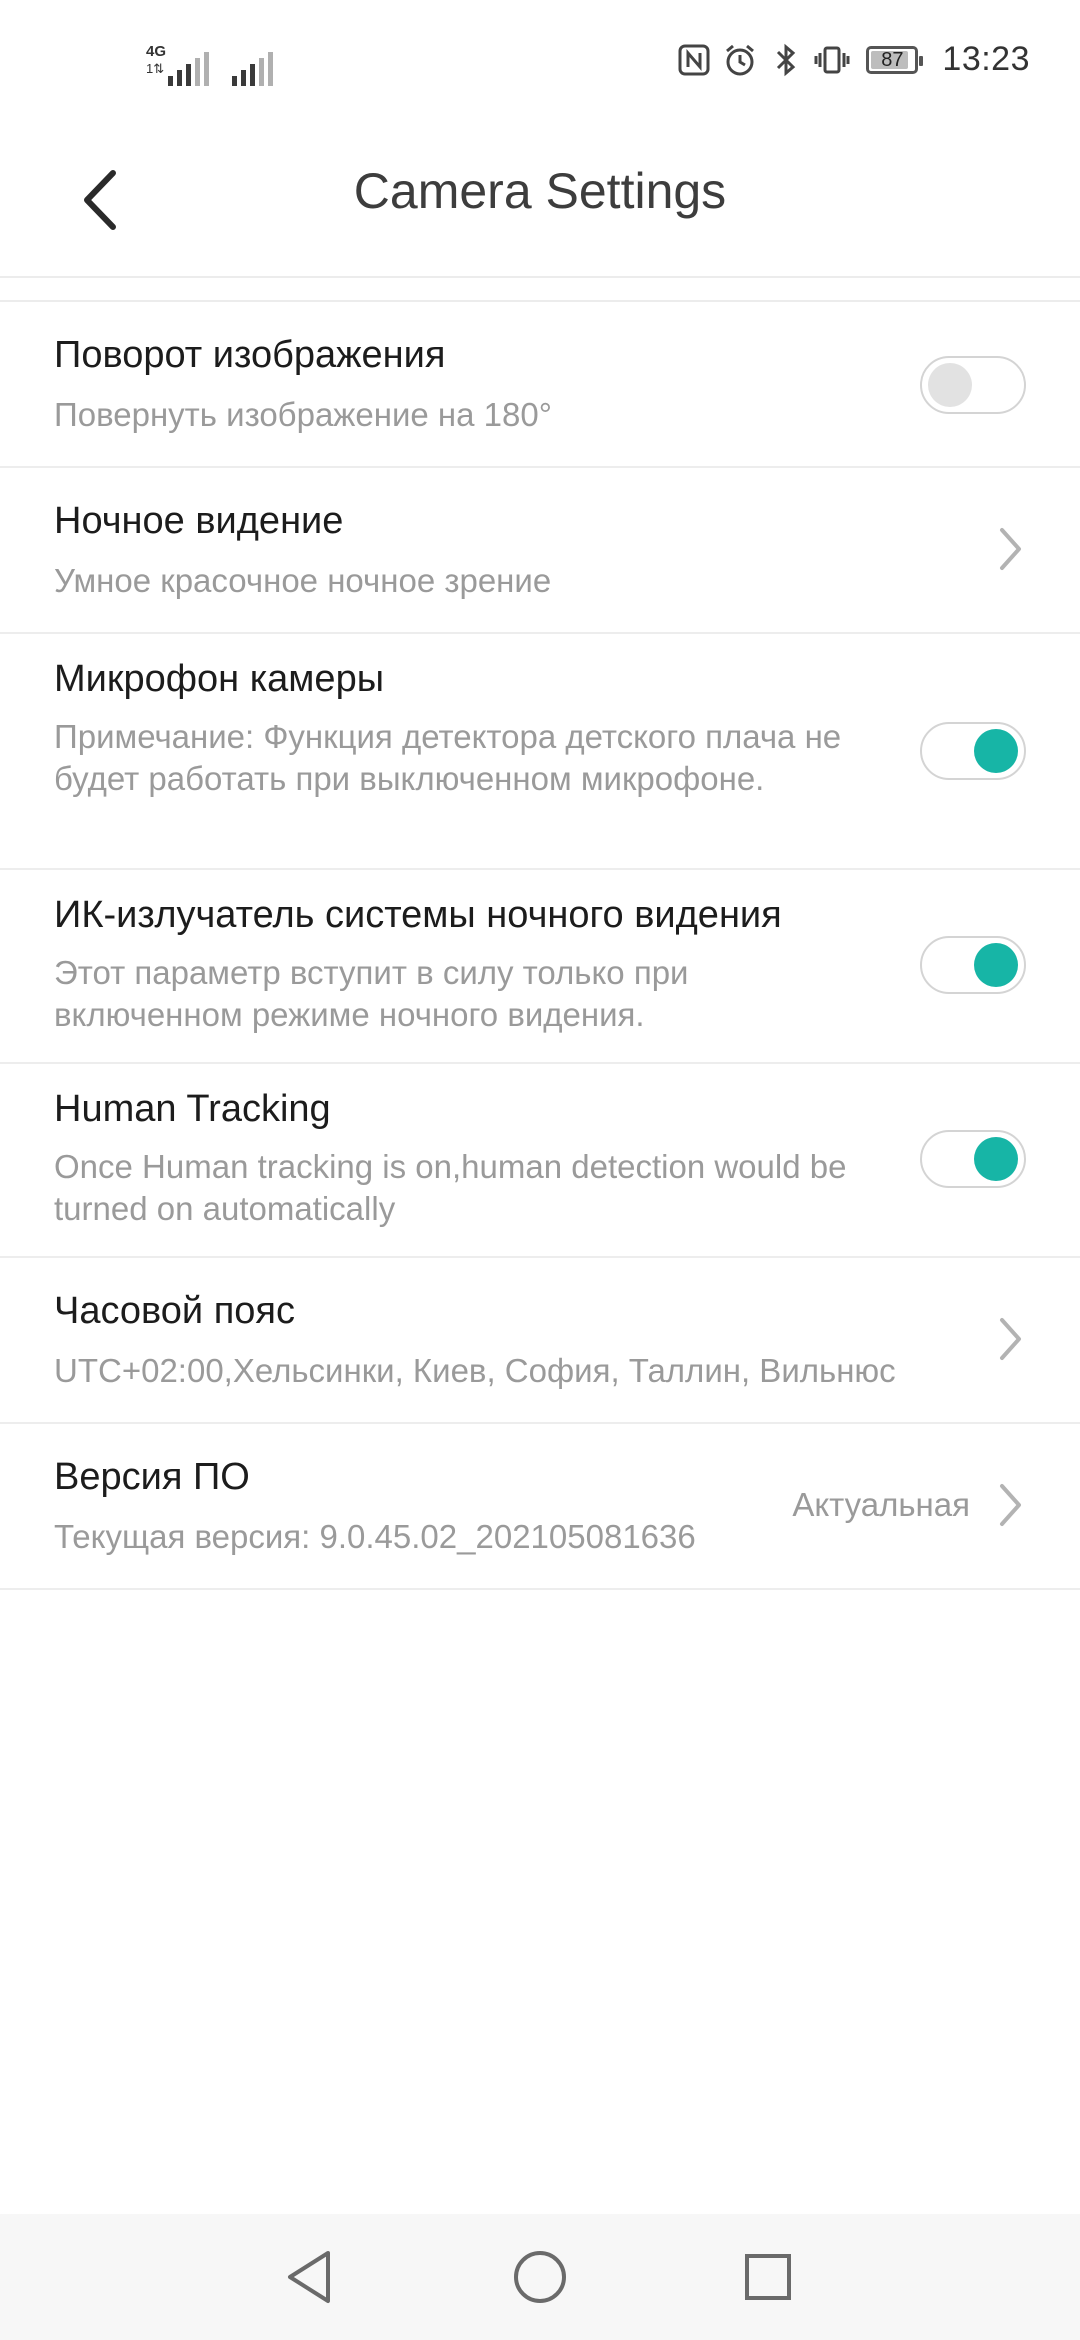 This screenshot has width=1080, height=2340. Describe the element at coordinates (786, 60) in the screenshot. I see `bluetooth-icon` at that location.